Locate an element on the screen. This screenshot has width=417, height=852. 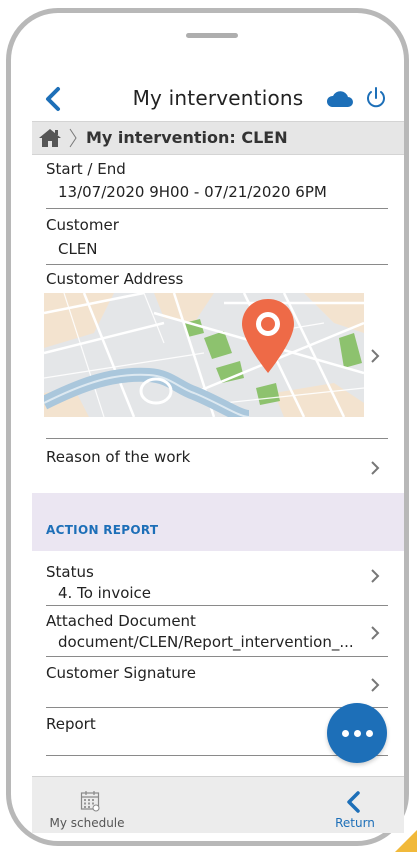
breadcrumb: My intervention: CLEN is located at coordinates (218, 138).